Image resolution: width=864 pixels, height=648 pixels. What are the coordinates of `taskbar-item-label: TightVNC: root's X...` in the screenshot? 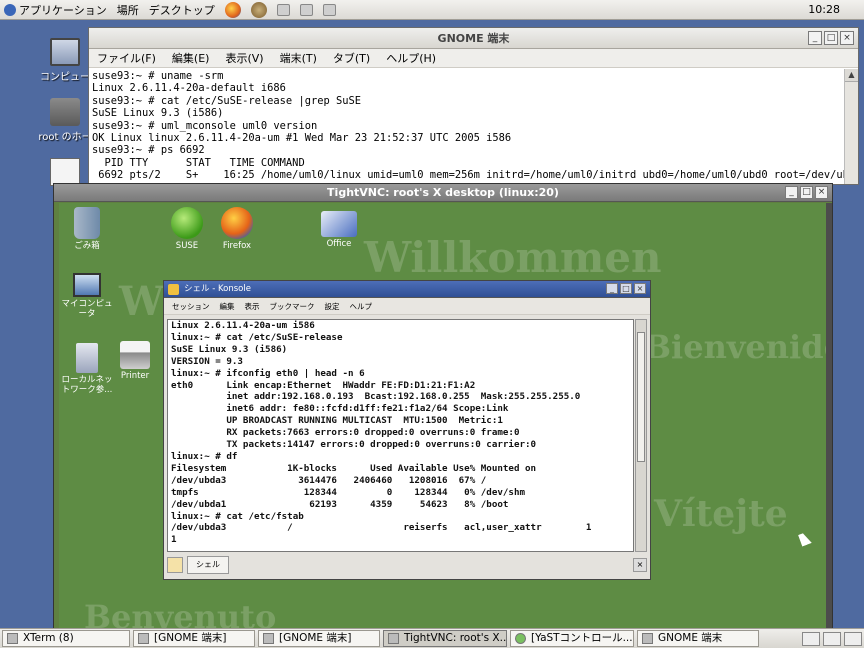 It's located at (455, 638).